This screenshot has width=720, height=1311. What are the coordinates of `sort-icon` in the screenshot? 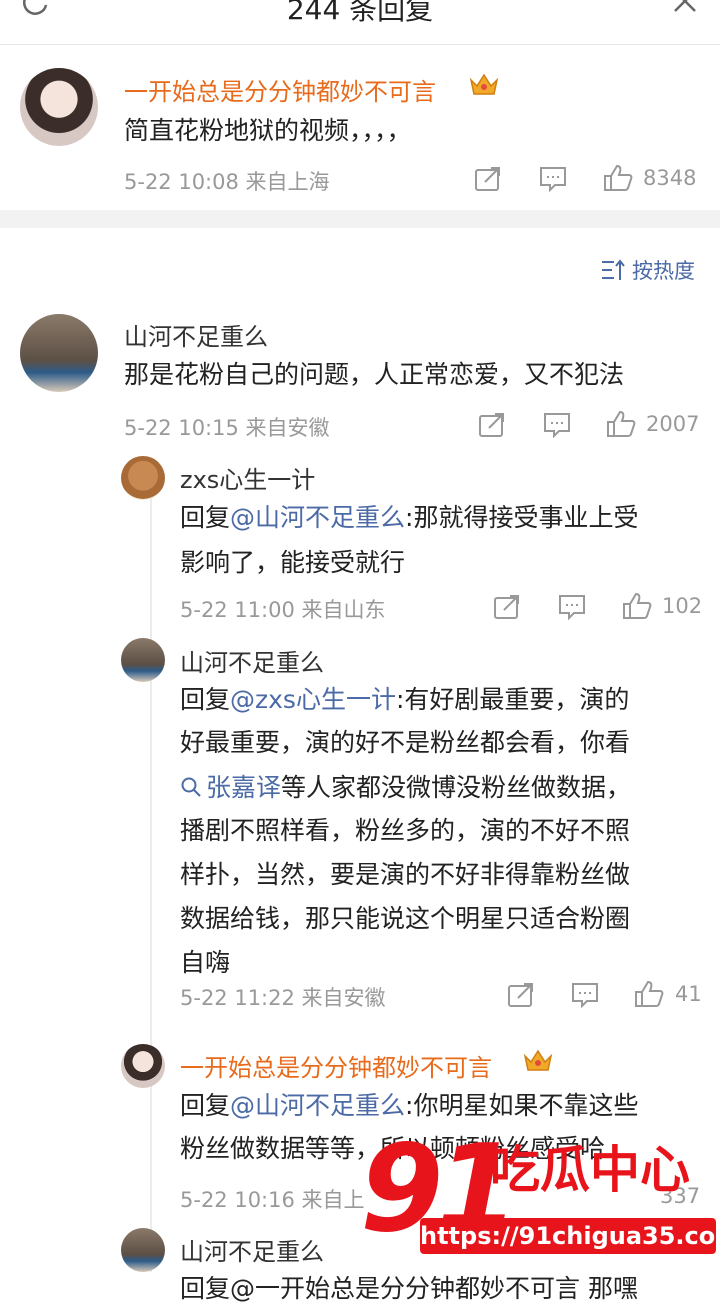 It's located at (613, 270).